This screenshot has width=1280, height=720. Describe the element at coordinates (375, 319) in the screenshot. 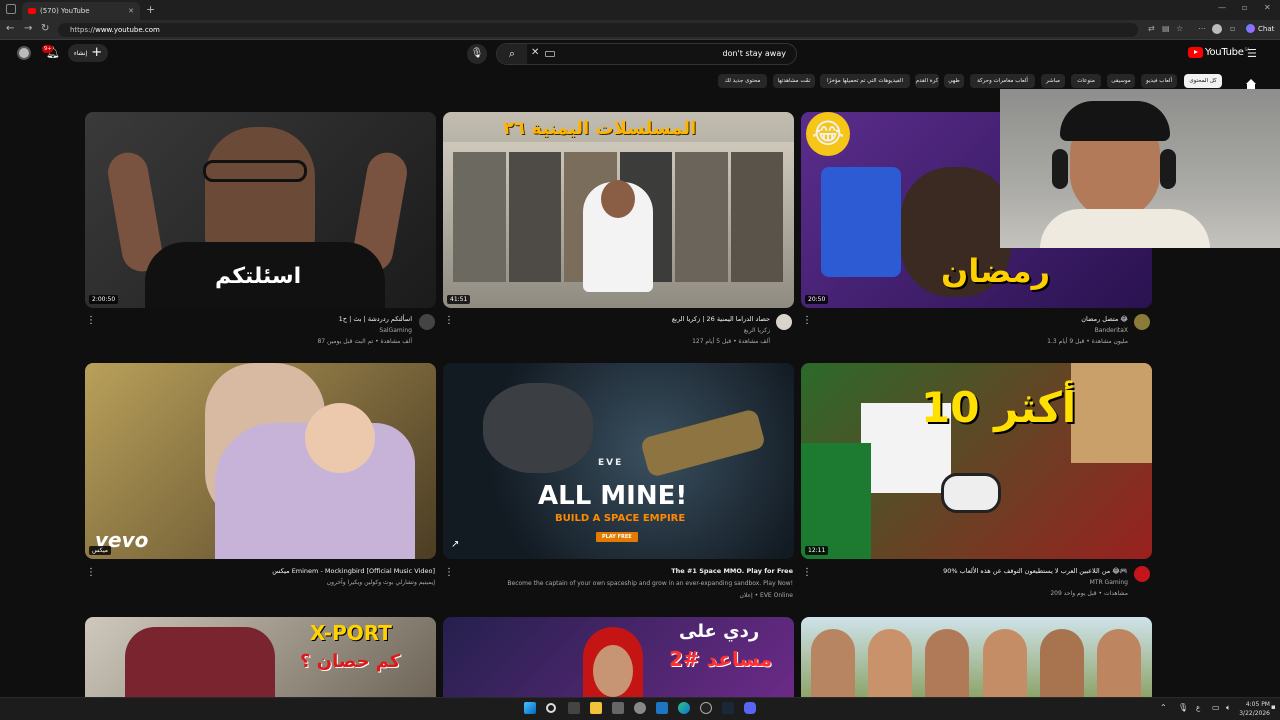

I see `video-title: اسألتكم ردردشة | بث | ح1` at that location.